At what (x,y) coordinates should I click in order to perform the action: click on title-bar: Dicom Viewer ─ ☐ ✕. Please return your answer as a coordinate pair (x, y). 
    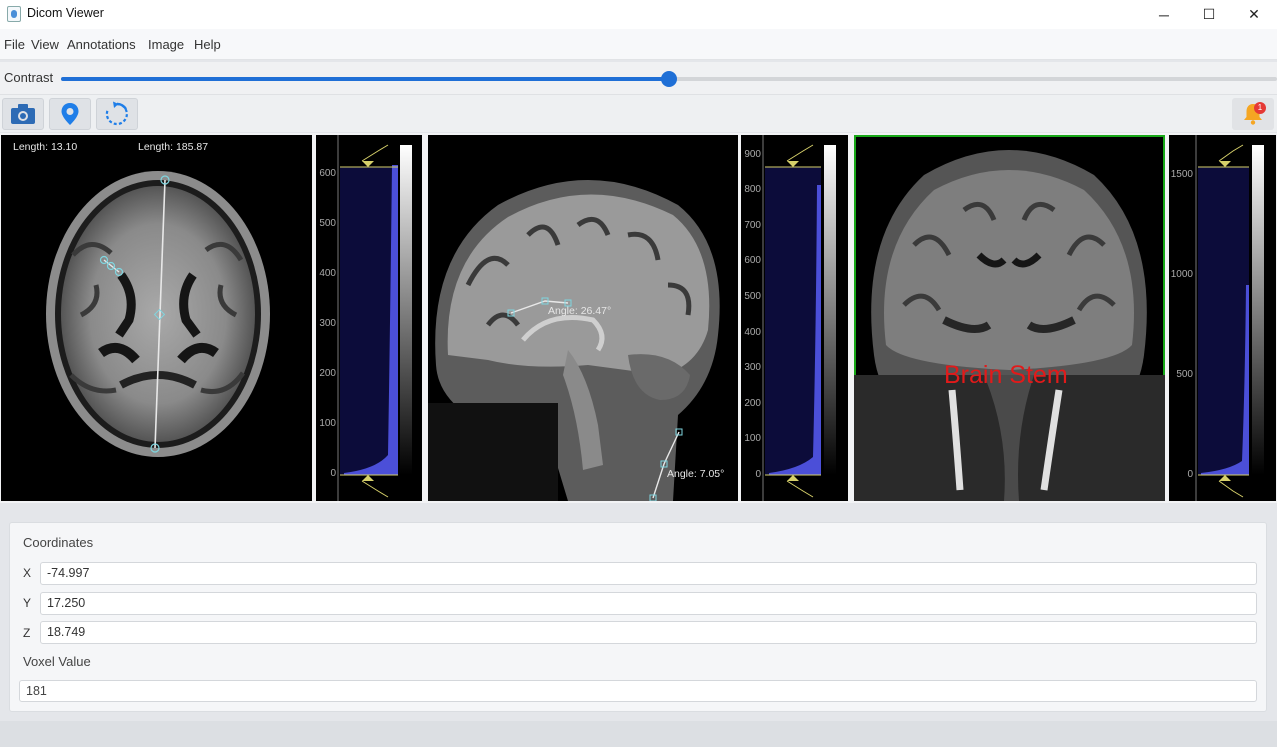
    Looking at the image, I should click on (638, 14).